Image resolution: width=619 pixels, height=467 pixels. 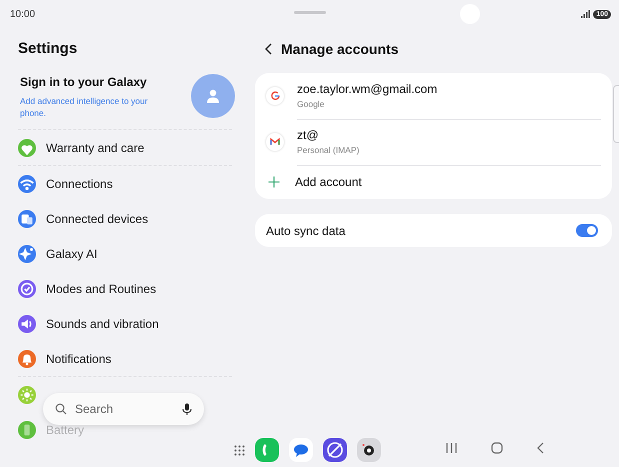 What do you see at coordinates (275, 96) in the screenshot?
I see `google-logo-icon` at bounding box center [275, 96].